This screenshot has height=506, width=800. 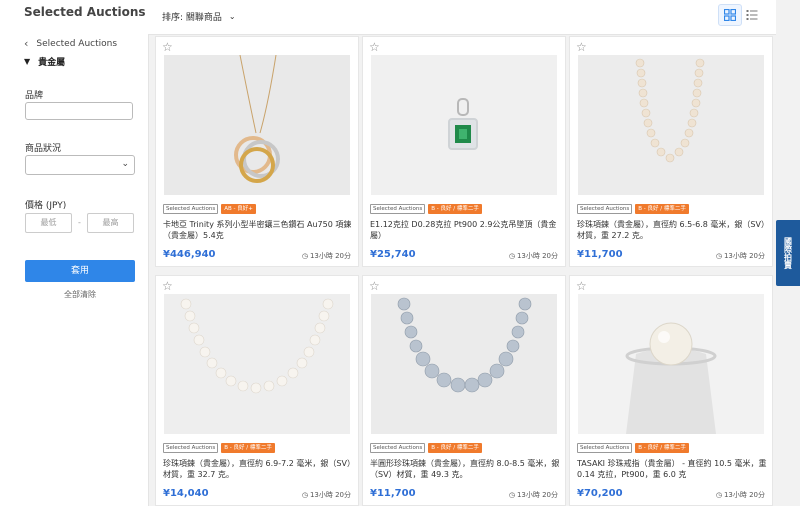 What do you see at coordinates (393, 254) in the screenshot?
I see `product-price: ¥25,740` at bounding box center [393, 254].